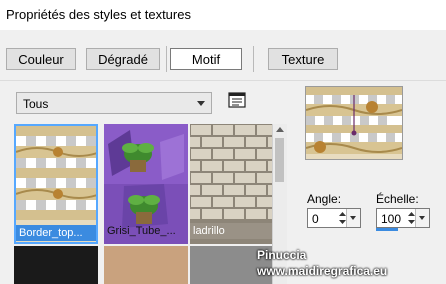 The width and height of the screenshot is (446, 284). Describe the element at coordinates (322, 271) in the screenshot. I see `watermark-line-2: www.maidiregrafica.eu` at that location.